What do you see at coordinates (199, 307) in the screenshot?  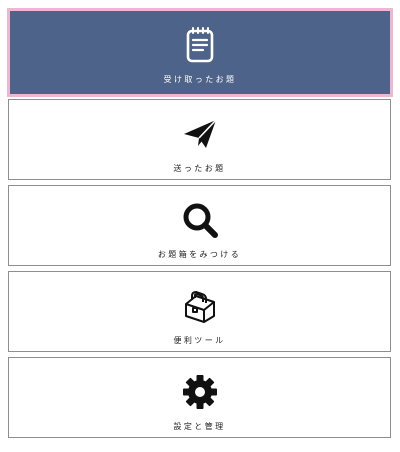 I see `toolbox-icon` at bounding box center [199, 307].